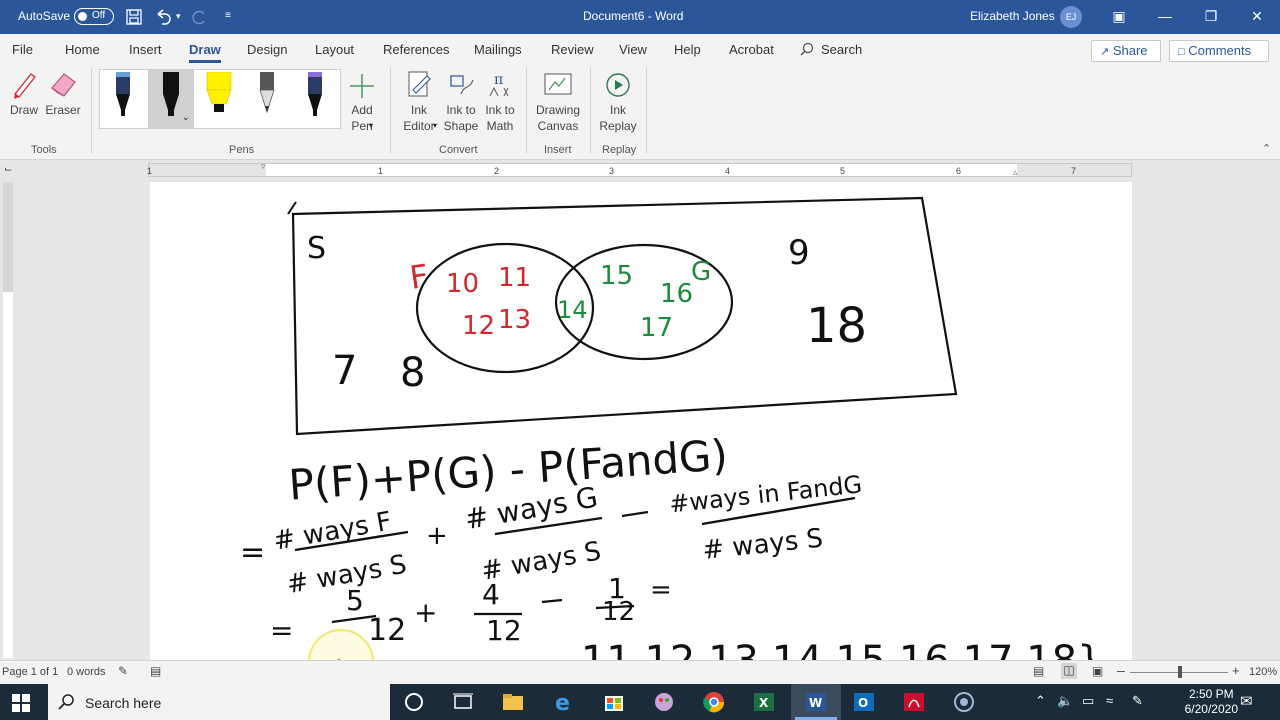 The height and width of the screenshot is (720, 1280). Describe the element at coordinates (619, 150) in the screenshot. I see `group-replay-label: Replay` at that location.